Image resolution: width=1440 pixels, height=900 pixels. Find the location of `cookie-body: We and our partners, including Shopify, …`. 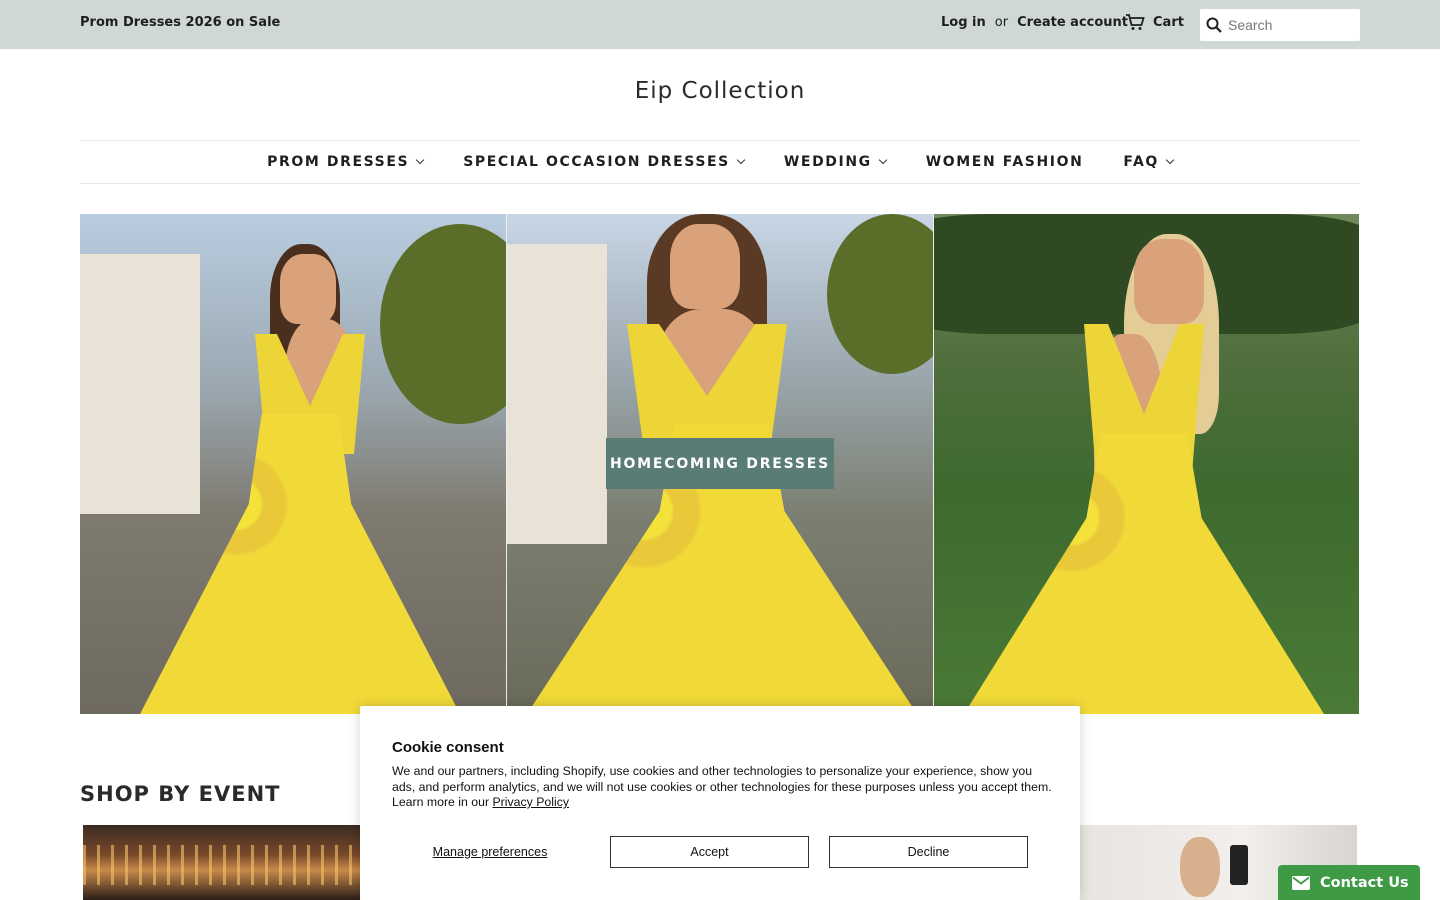

cookie-body: We and our partners, including Shopify, … is located at coordinates (722, 787).